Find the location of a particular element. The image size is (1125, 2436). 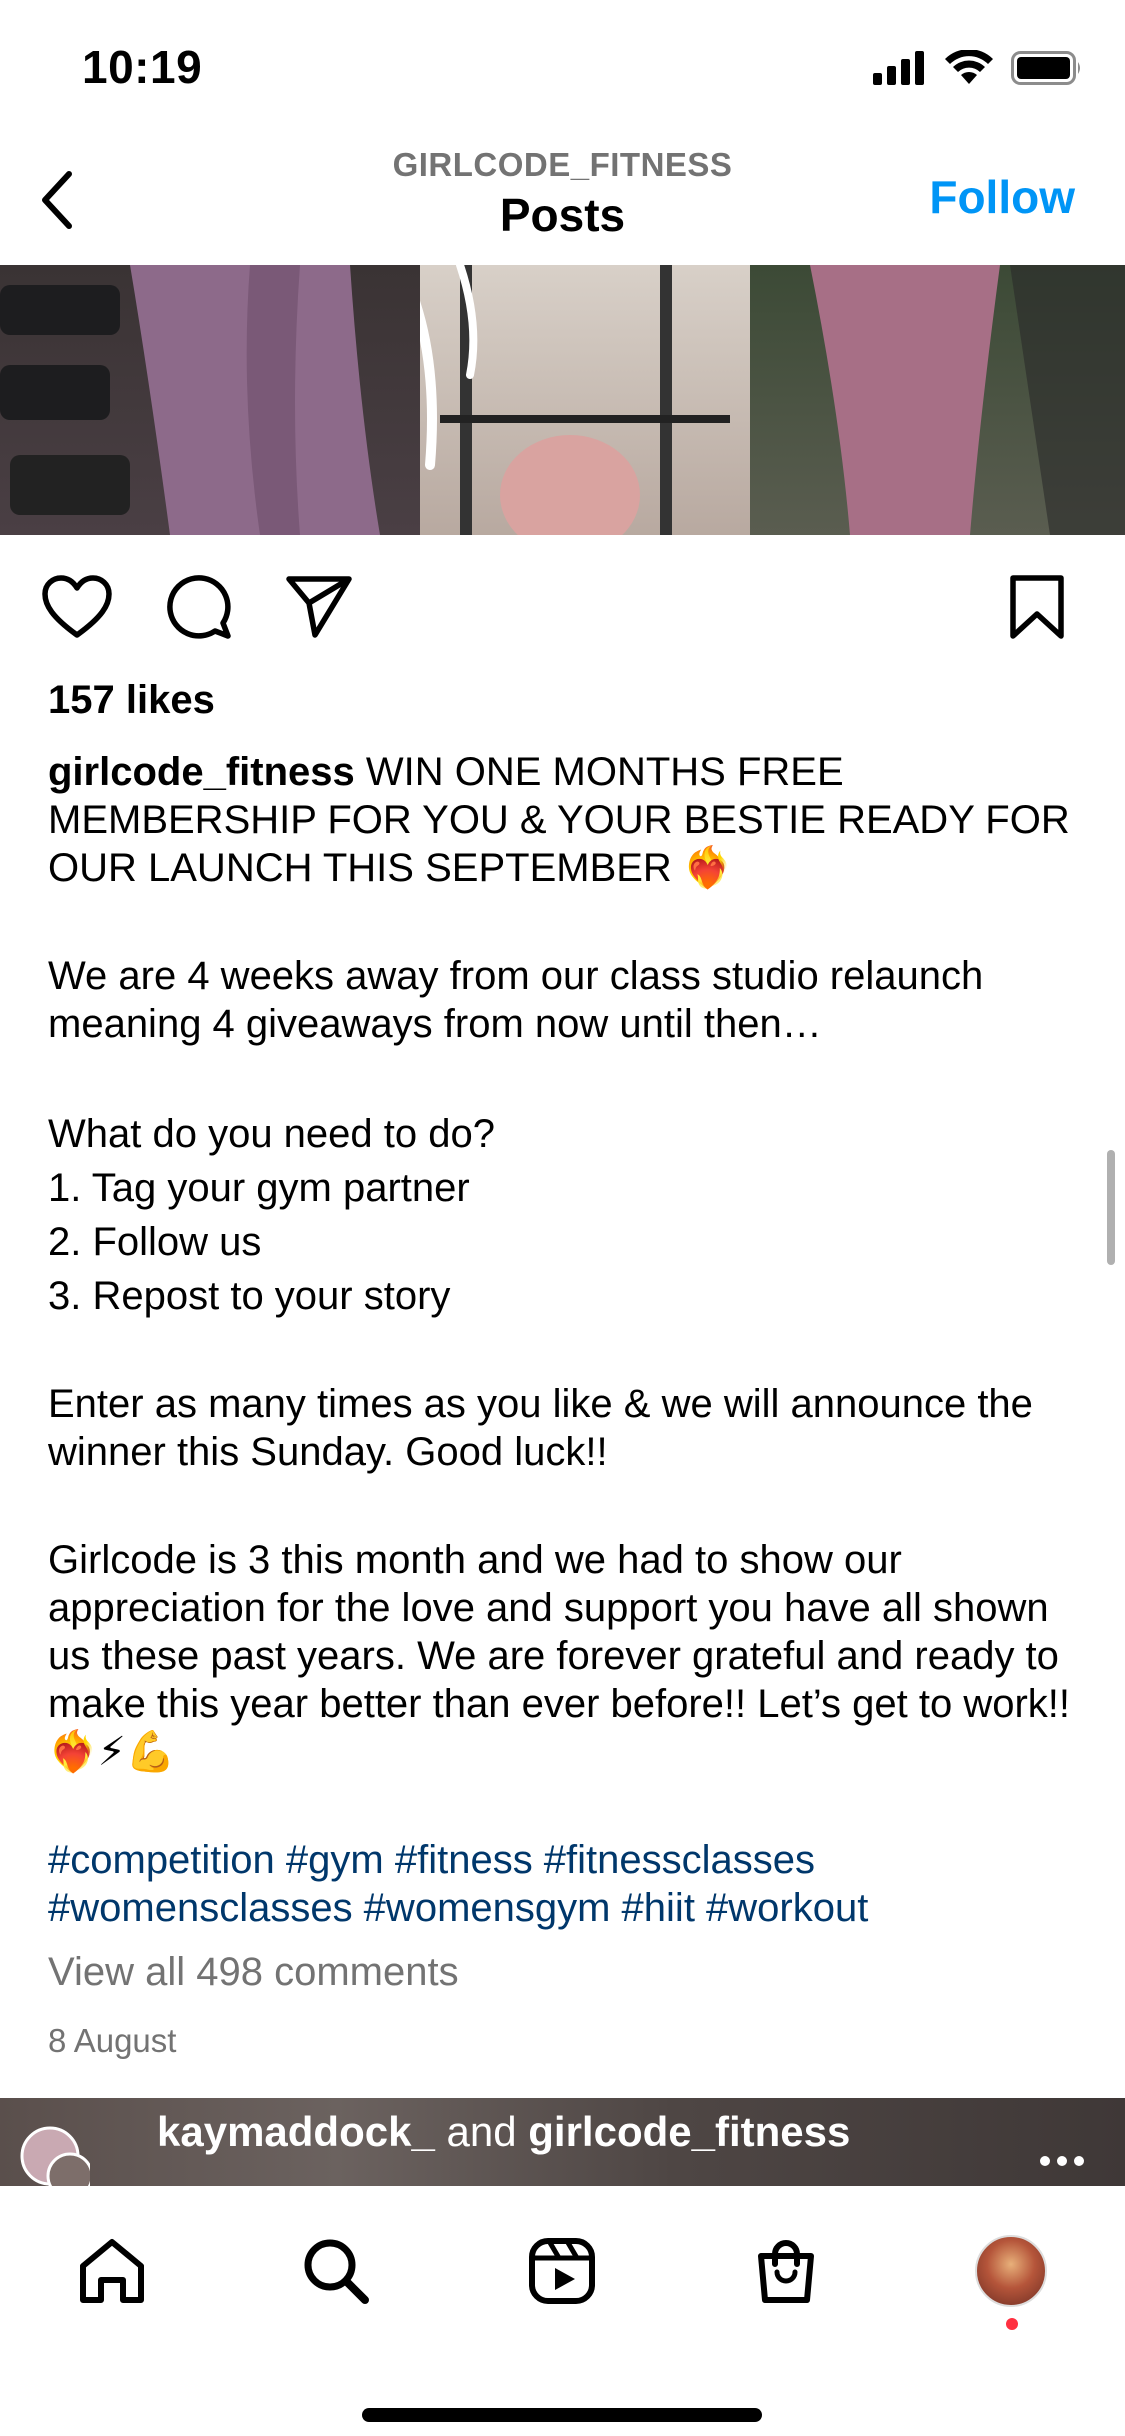

next-post-connector: and is located at coordinates (481, 2131).